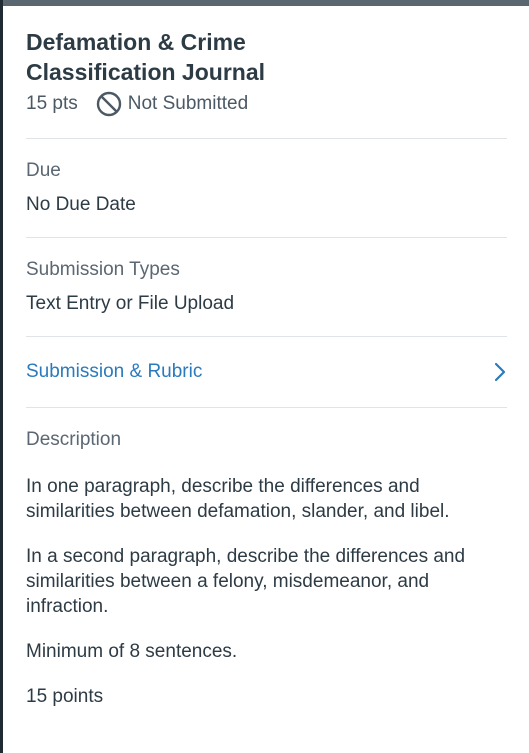 The height and width of the screenshot is (753, 529). Describe the element at coordinates (1, 376) in the screenshot. I see `left-edge` at that location.